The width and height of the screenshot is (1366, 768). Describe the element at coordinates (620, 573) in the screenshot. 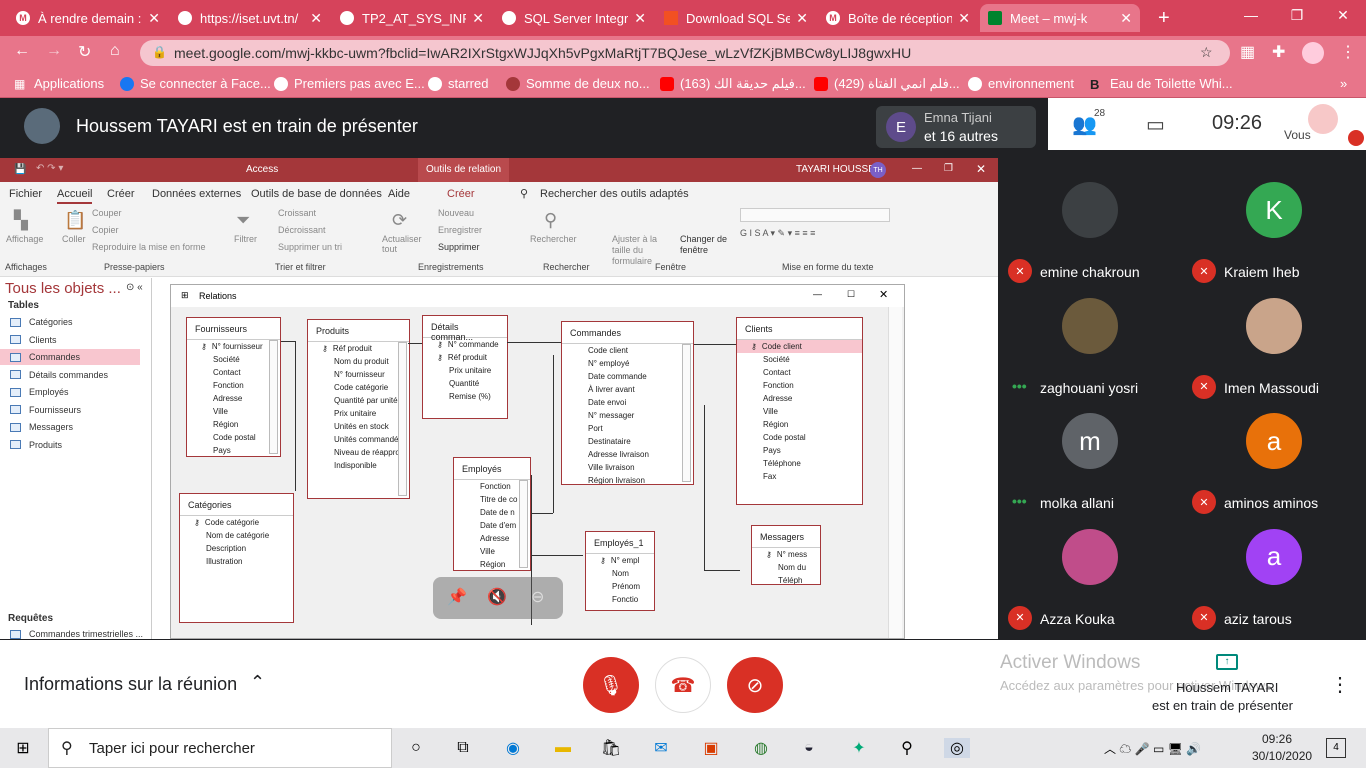

I see `table-field: Nom` at that location.